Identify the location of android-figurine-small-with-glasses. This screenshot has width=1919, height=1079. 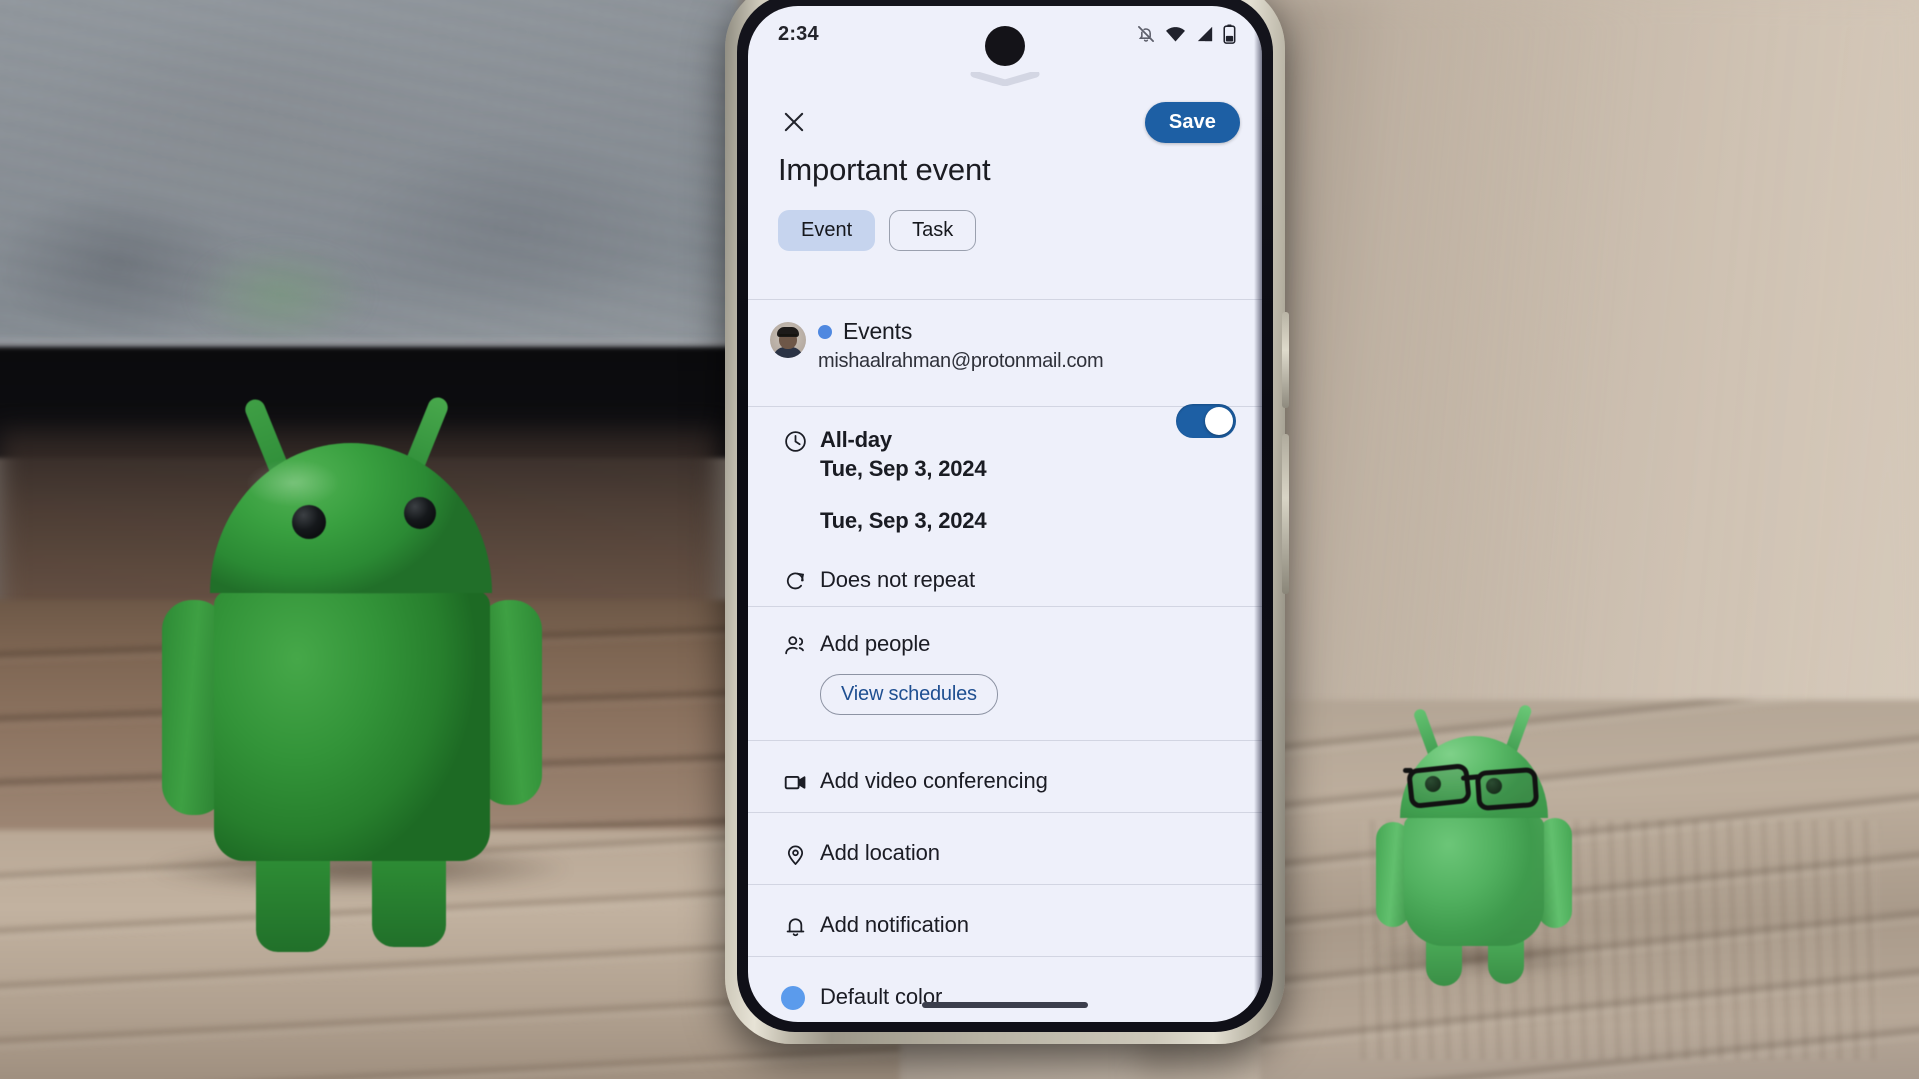
(1487, 843).